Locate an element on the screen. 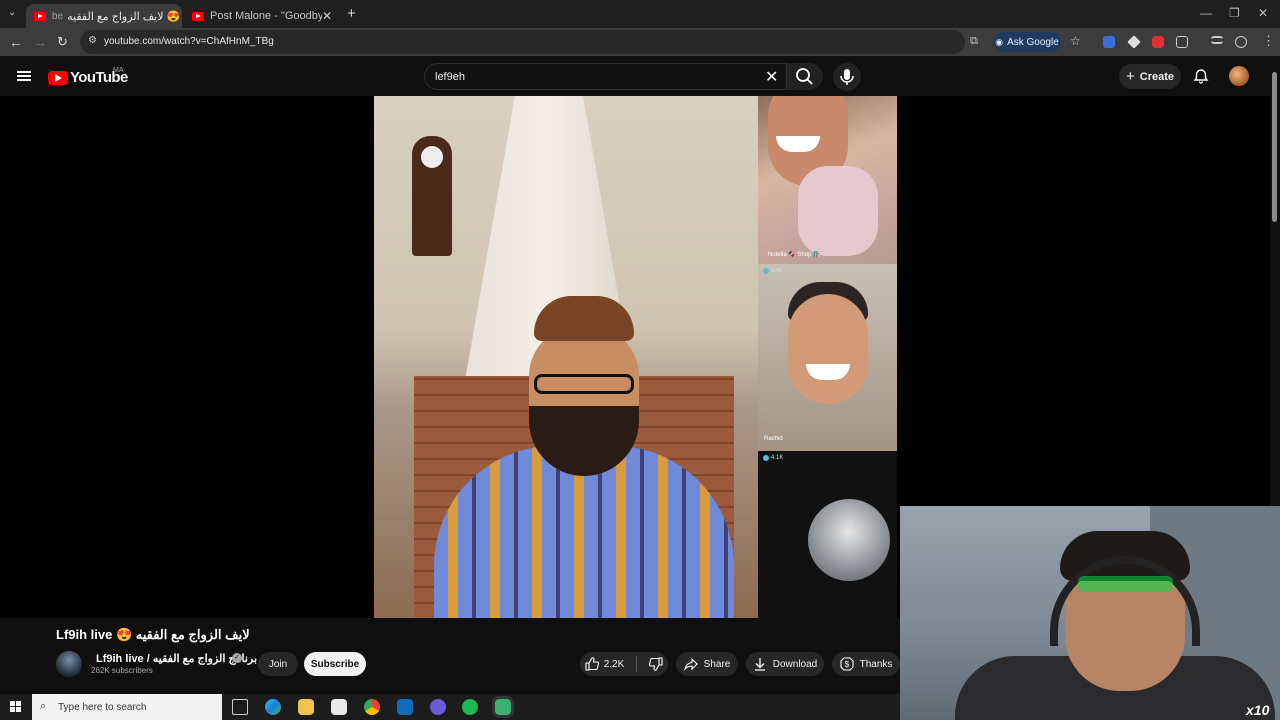 The width and height of the screenshot is (1280, 720). taskbar-search-placeholder: Type here to search is located at coordinates (102, 707).